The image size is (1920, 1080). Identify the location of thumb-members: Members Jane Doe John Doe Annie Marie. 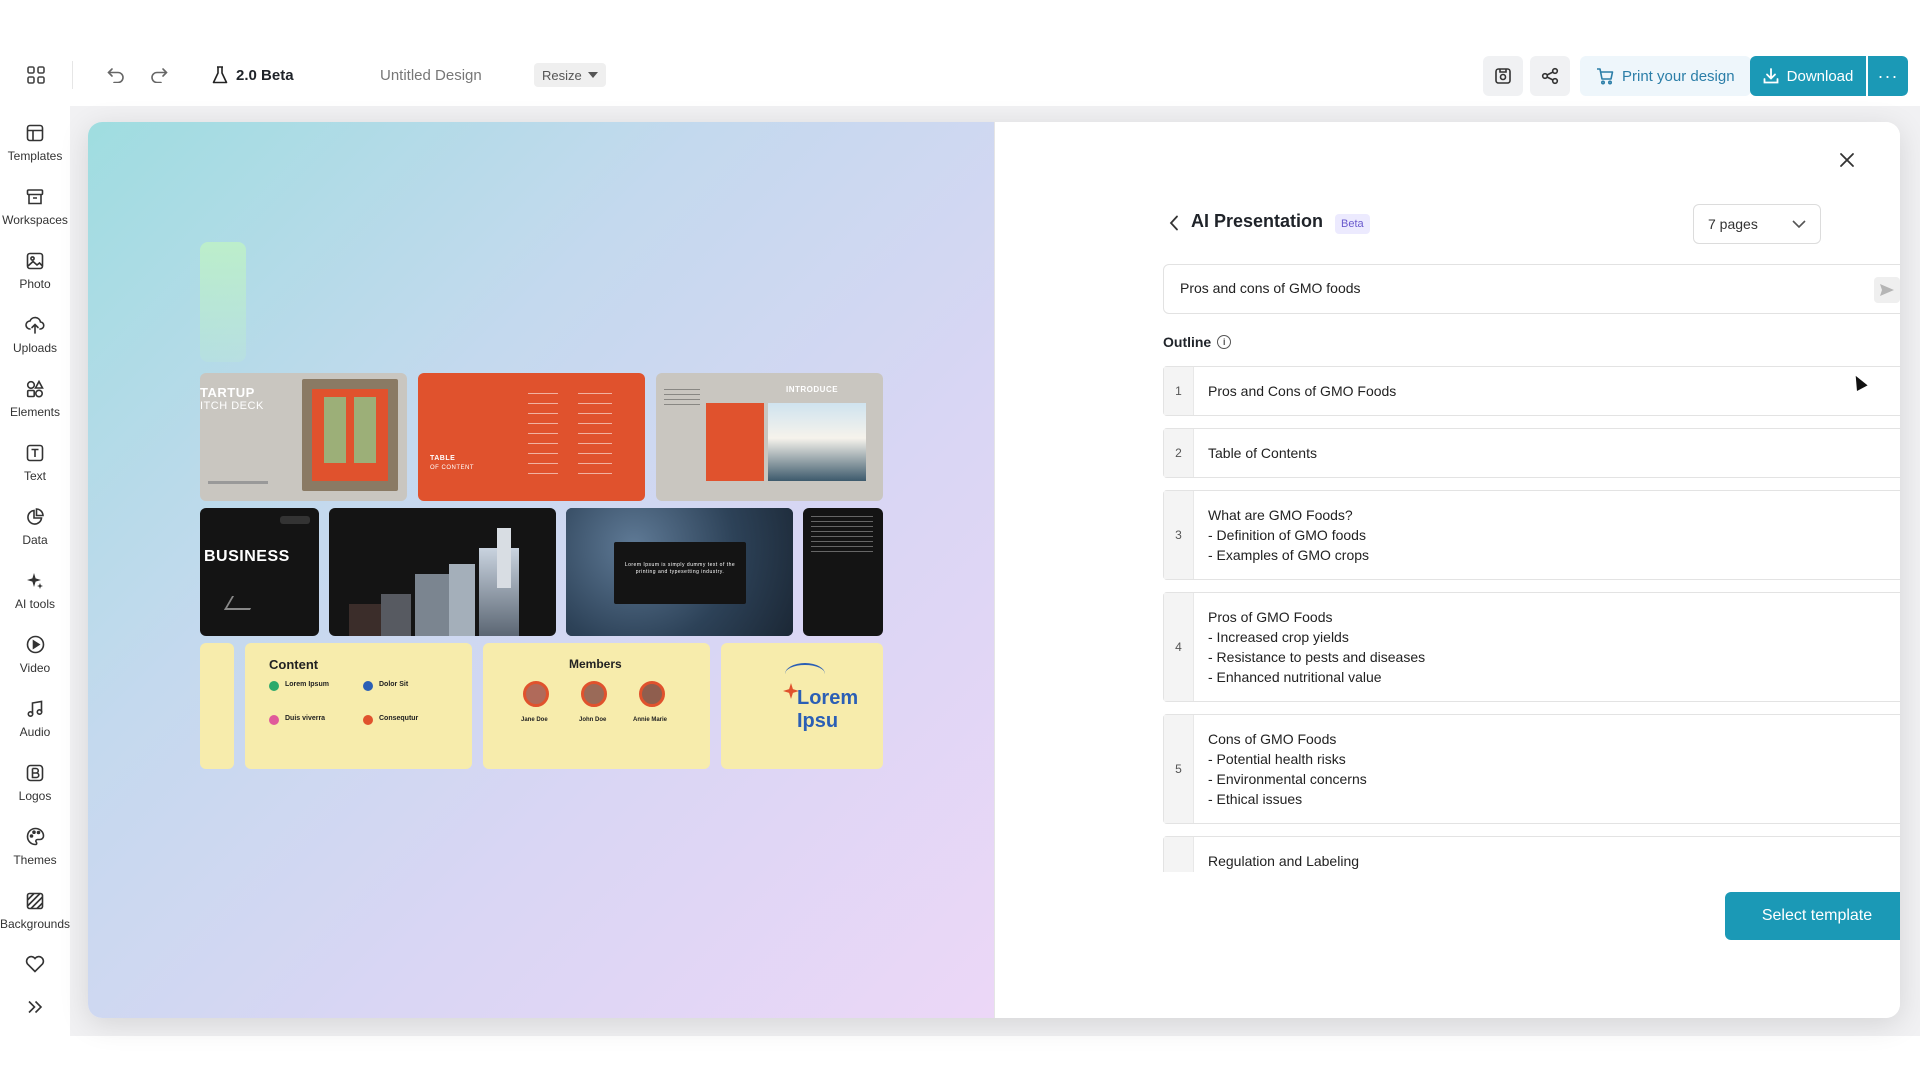
(596, 706).